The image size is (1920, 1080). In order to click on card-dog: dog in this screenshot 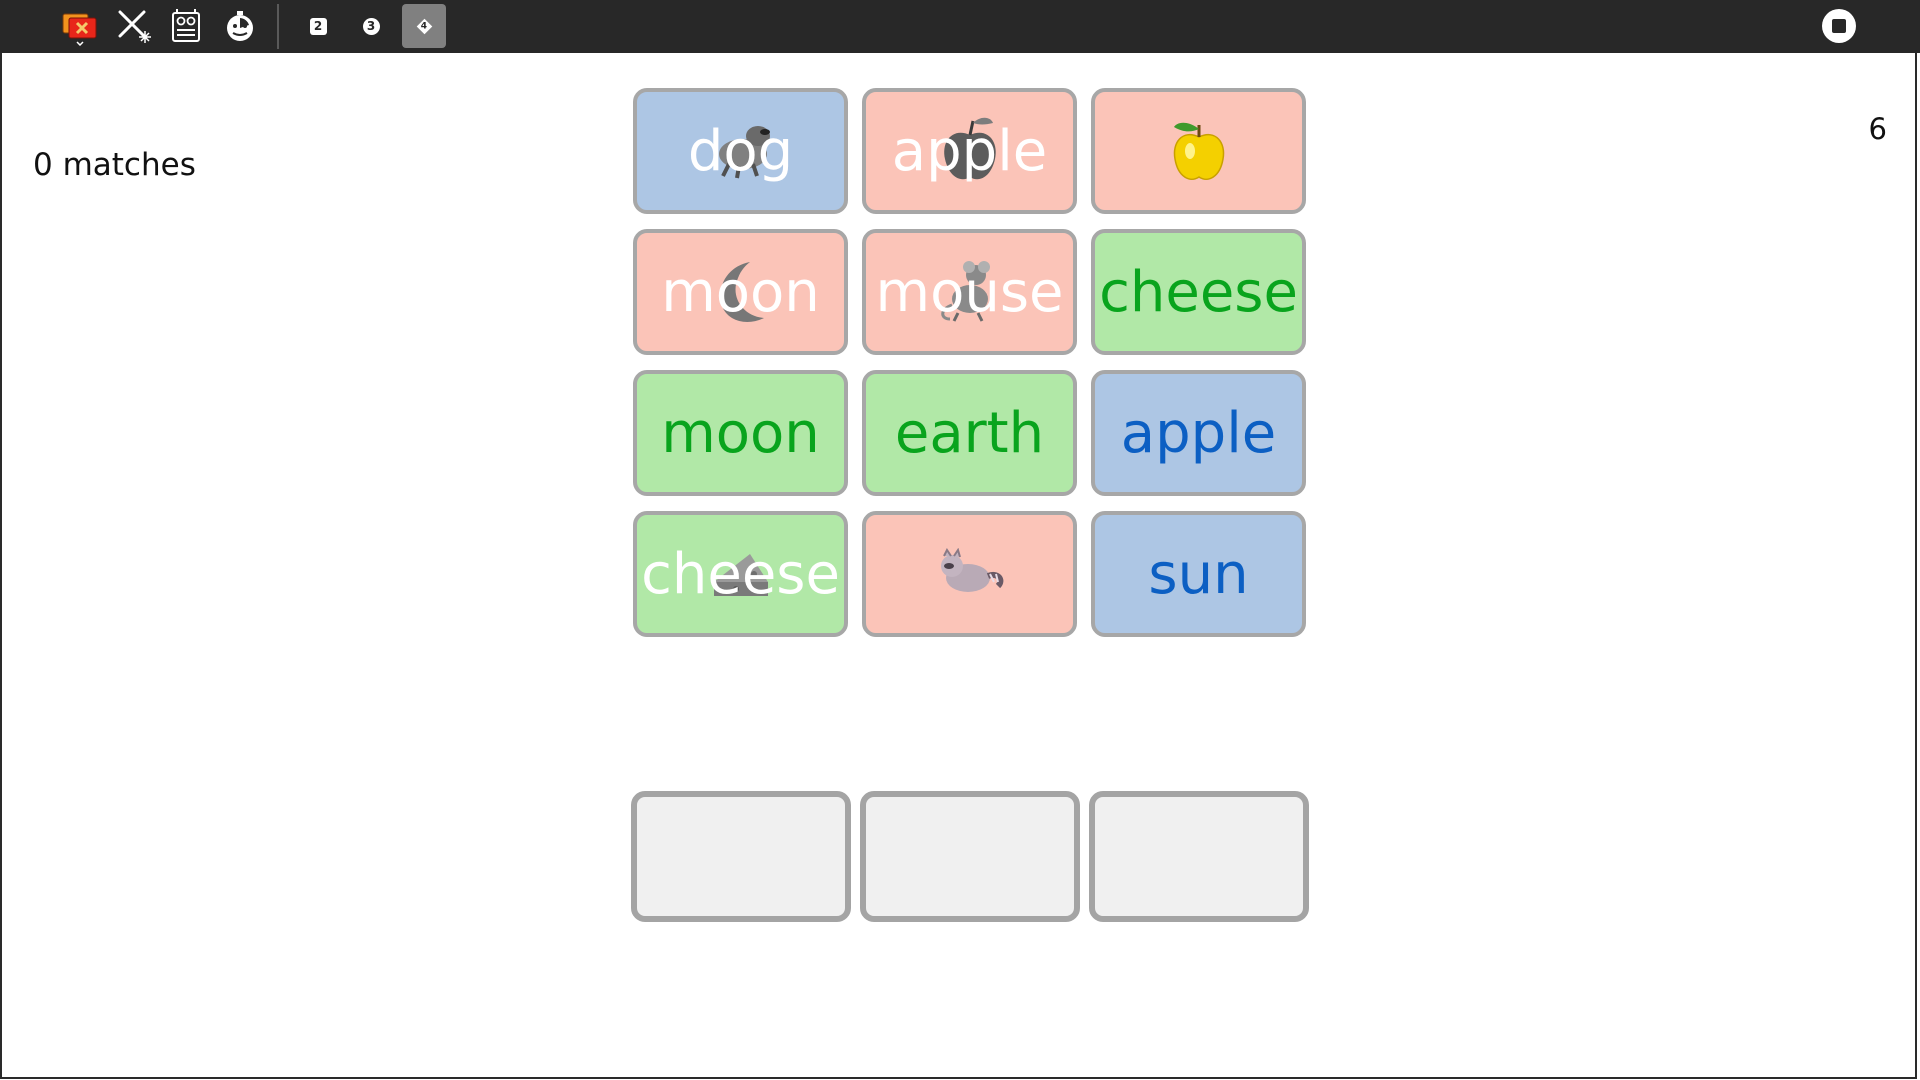, I will do `click(740, 151)`.